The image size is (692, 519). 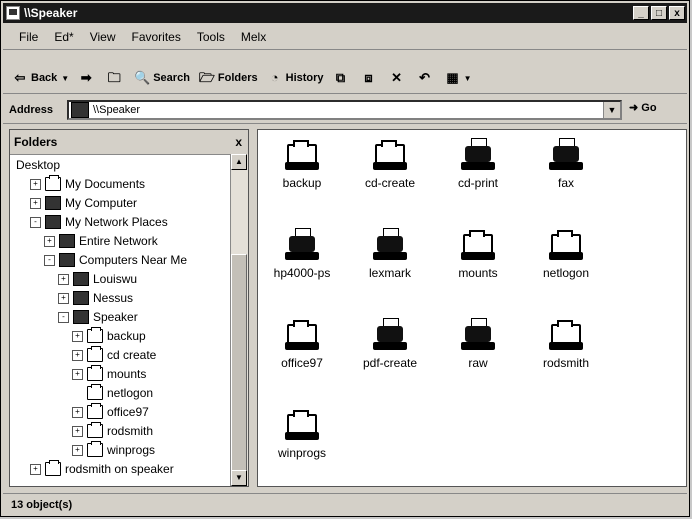 I want to click on tree-item-my-documents: + My Documents, so click(x=87, y=184).